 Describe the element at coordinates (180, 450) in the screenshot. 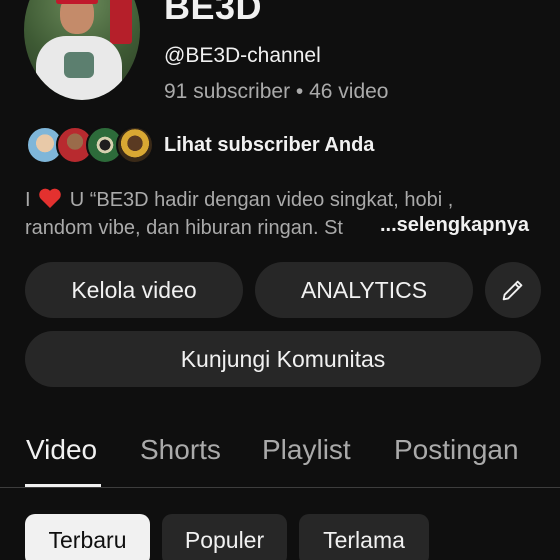

I see `tab-shorts: Shorts` at that location.